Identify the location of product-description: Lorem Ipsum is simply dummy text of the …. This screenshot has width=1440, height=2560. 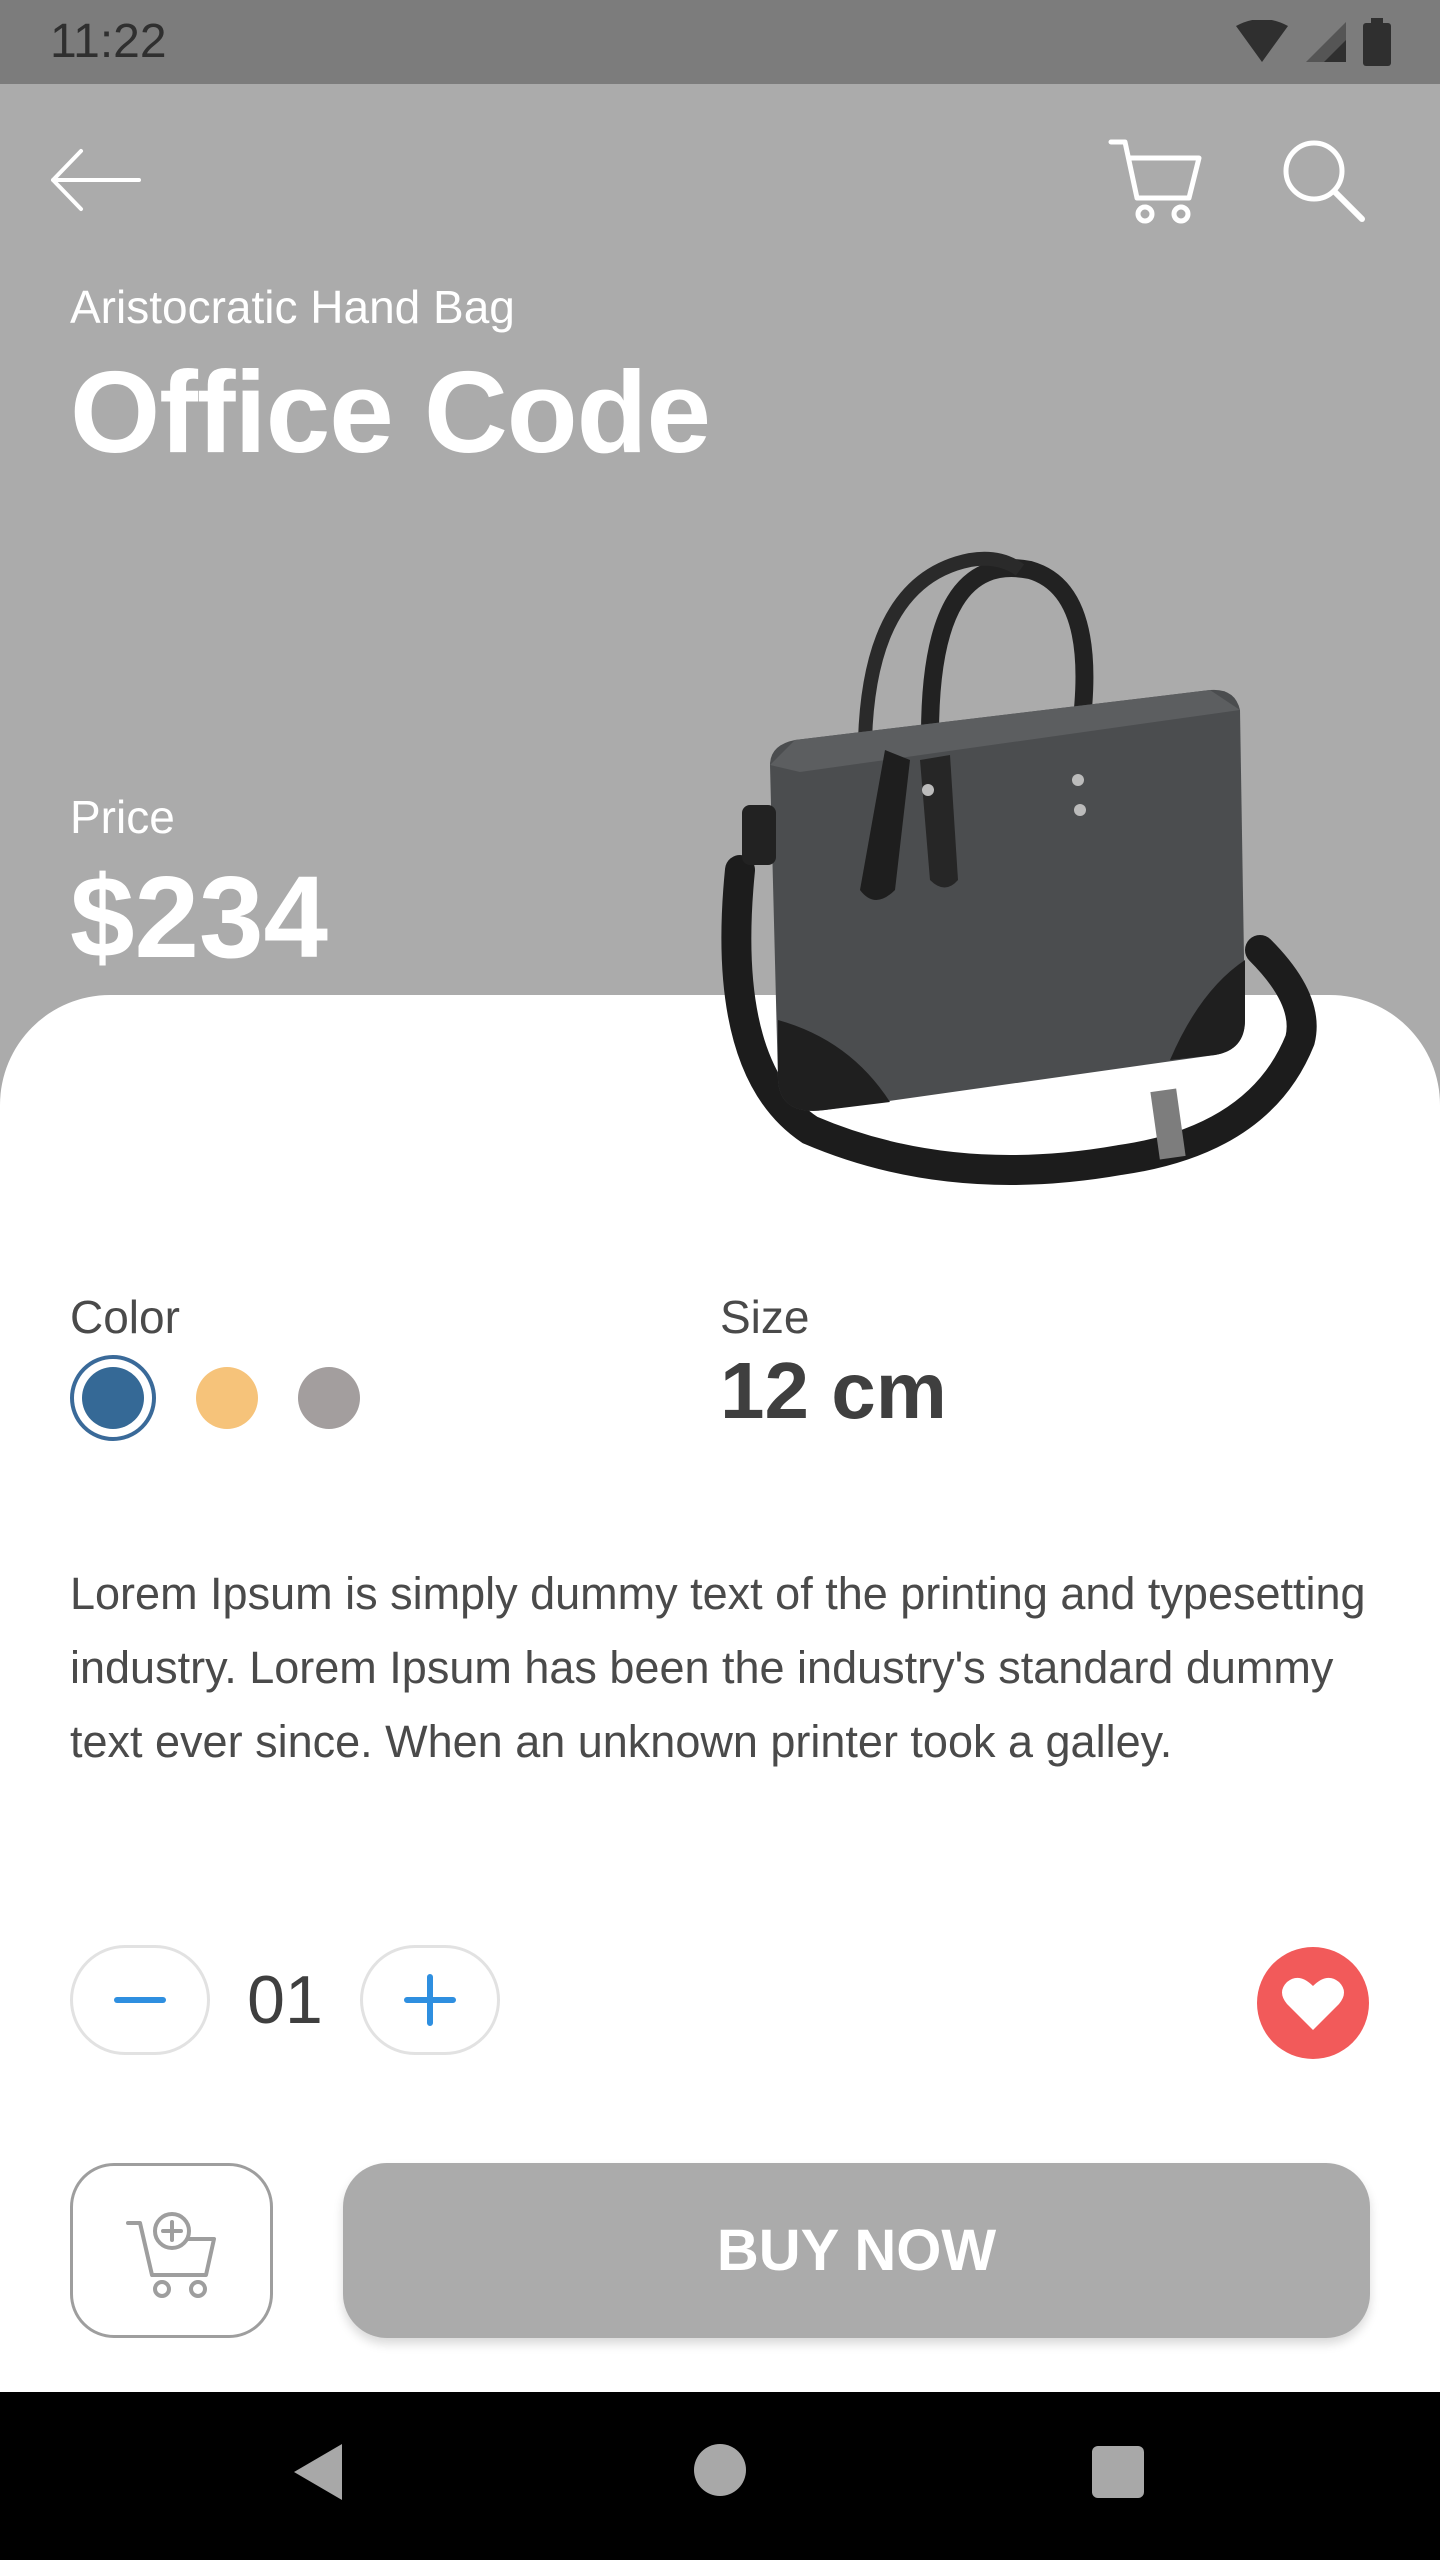
(718, 1667).